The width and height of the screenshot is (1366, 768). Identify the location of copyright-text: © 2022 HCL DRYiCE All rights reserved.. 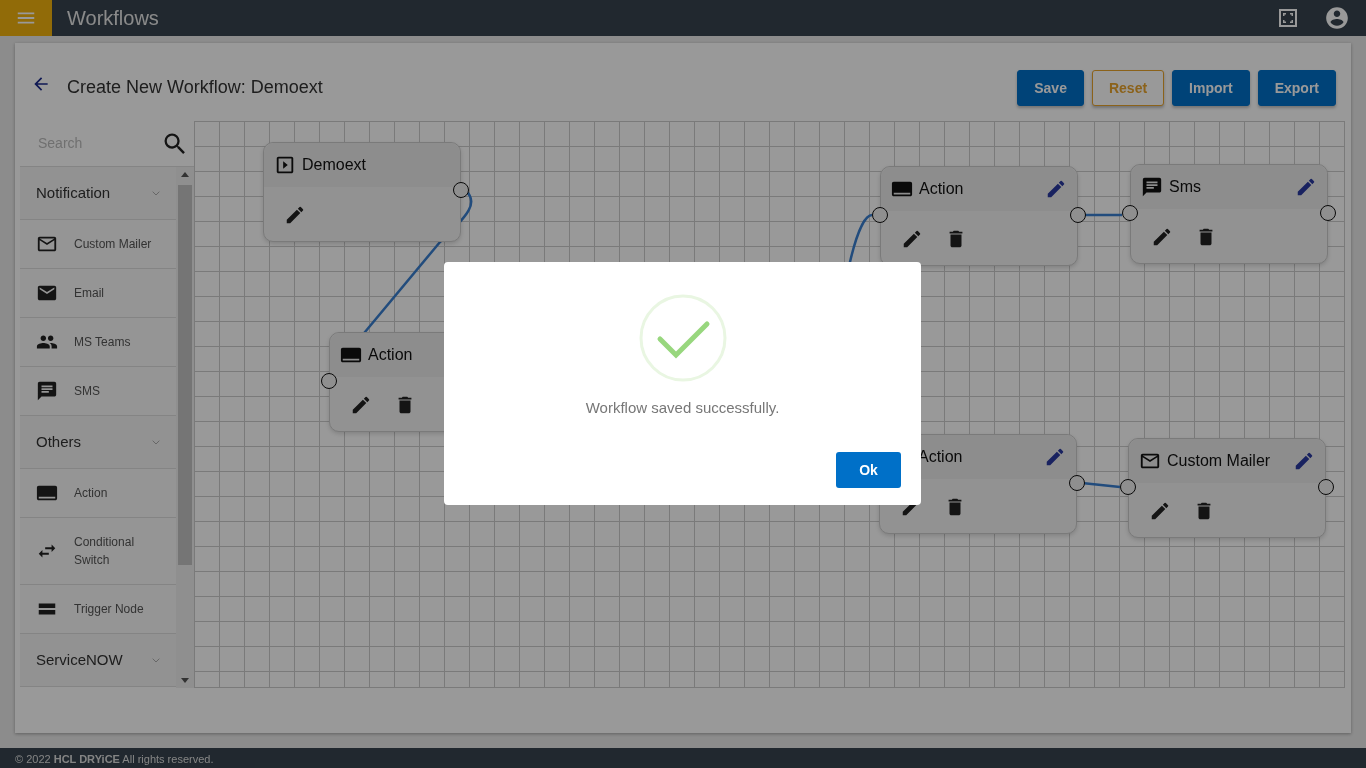
(114, 759).